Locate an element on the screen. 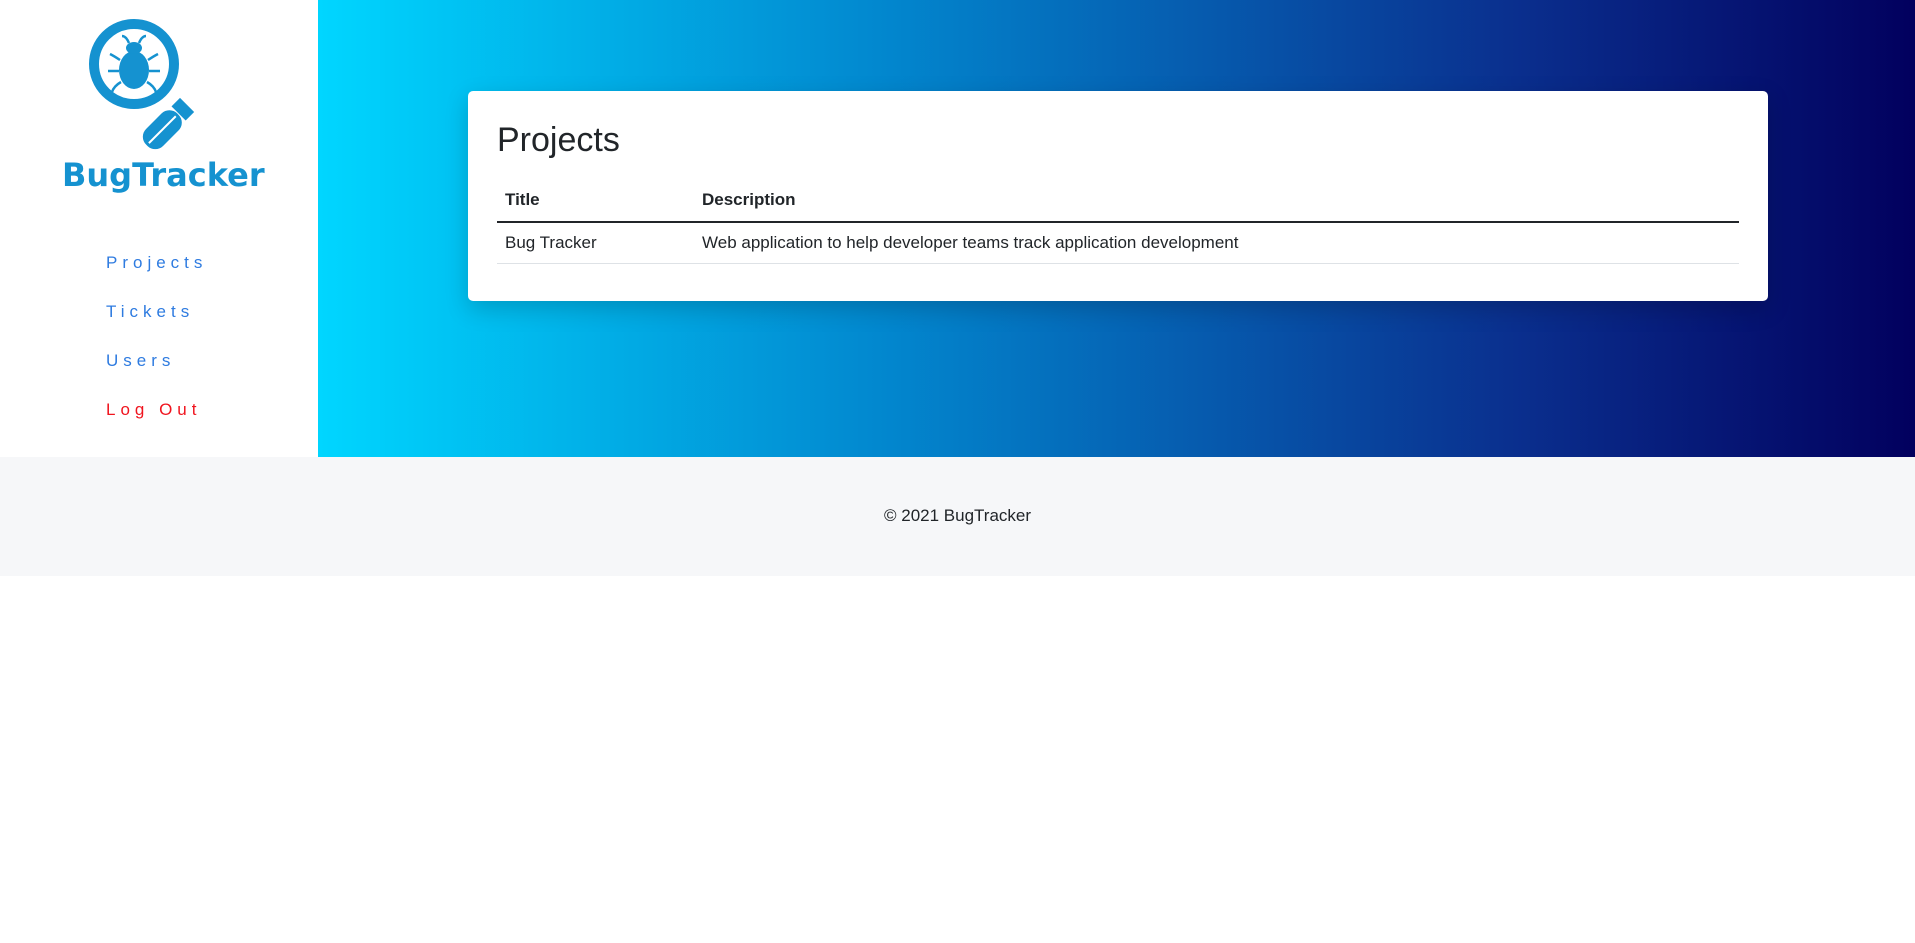 This screenshot has width=1915, height=943. column-header-description: Description is located at coordinates (1216, 203).